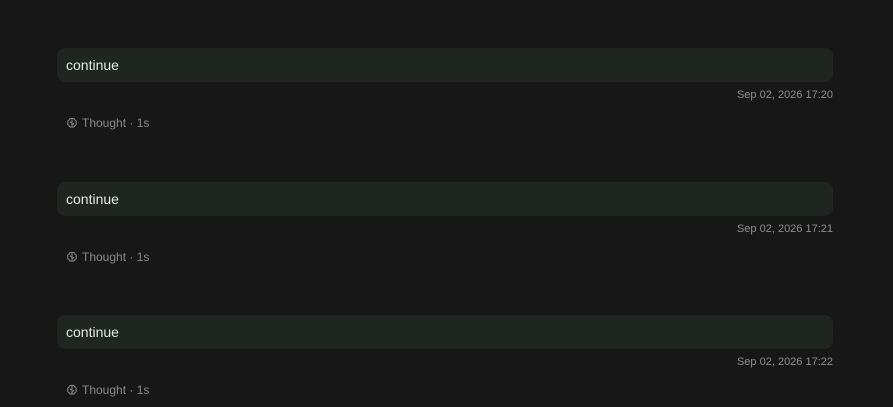 This screenshot has width=893, height=407. I want to click on message-timestamp: Sep 02, 2026 17:20, so click(784, 95).